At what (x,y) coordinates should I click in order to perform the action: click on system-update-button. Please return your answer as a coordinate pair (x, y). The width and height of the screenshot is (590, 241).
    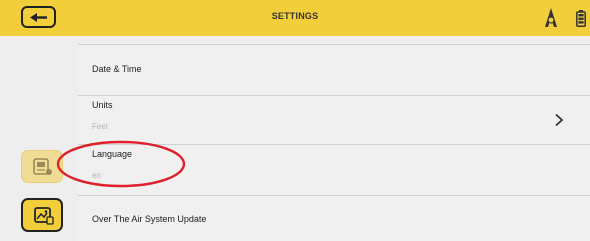
    Looking at the image, I should click on (42, 215).